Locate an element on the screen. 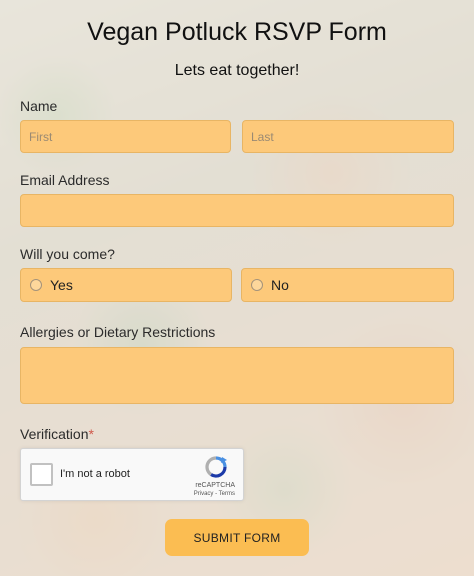 Image resolution: width=474 pixels, height=576 pixels. allergies-label: Allergies or Dietary Restrictions is located at coordinates (118, 332).